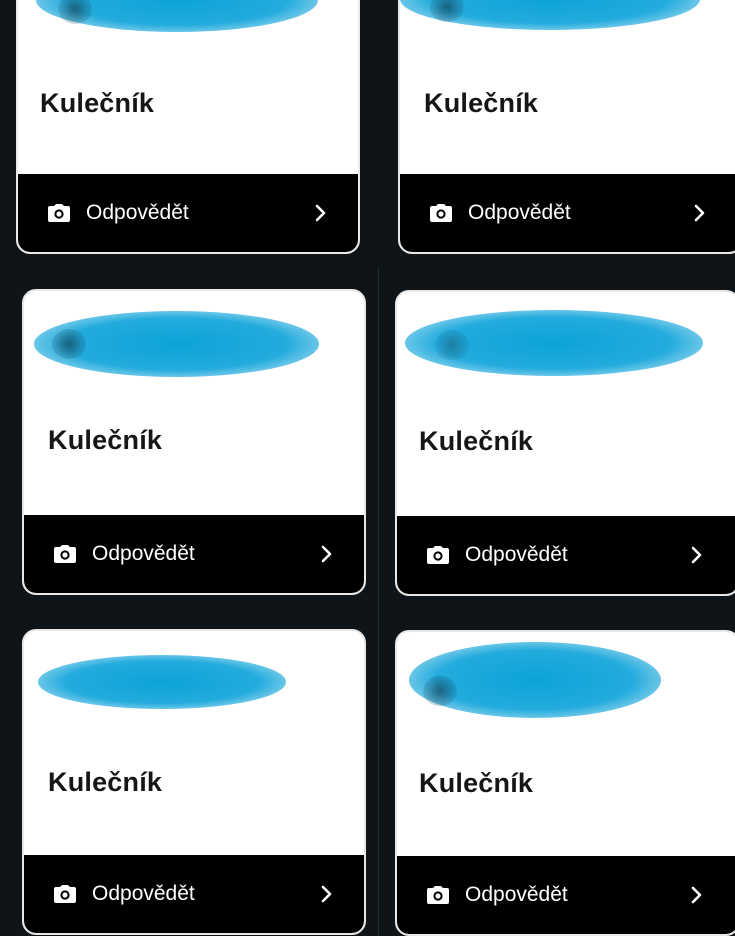  I want to click on column-divider, so click(378, 602).